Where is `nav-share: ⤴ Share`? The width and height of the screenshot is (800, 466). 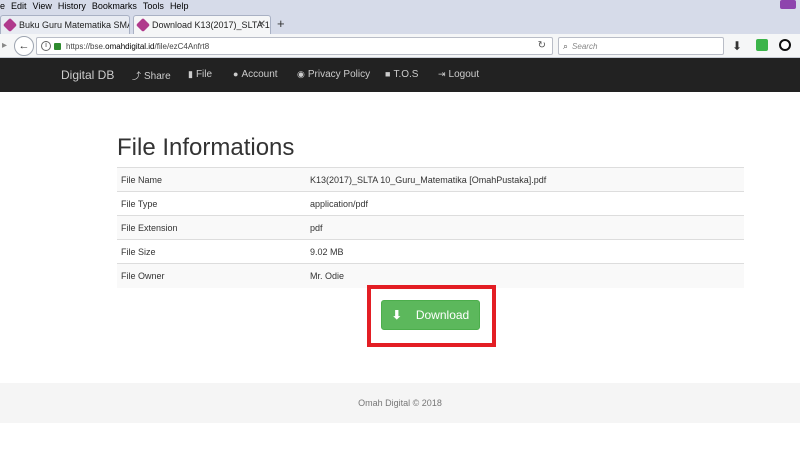 nav-share: ⤴ Share is located at coordinates (151, 75).